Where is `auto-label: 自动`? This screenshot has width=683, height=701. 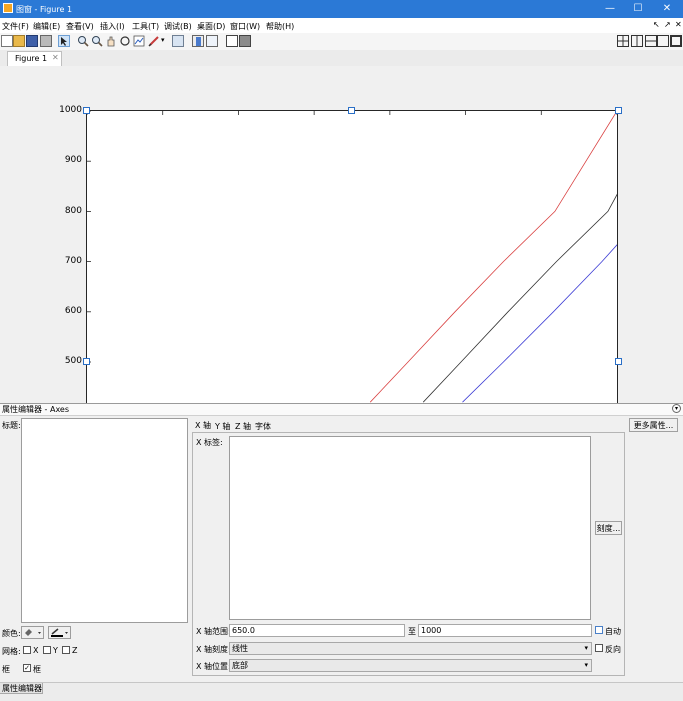
auto-label: 自动 is located at coordinates (613, 631).